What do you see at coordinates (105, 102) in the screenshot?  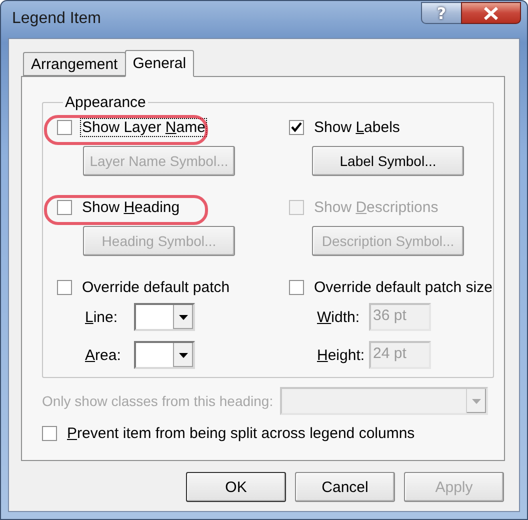 I see `group-title: Appearance` at bounding box center [105, 102].